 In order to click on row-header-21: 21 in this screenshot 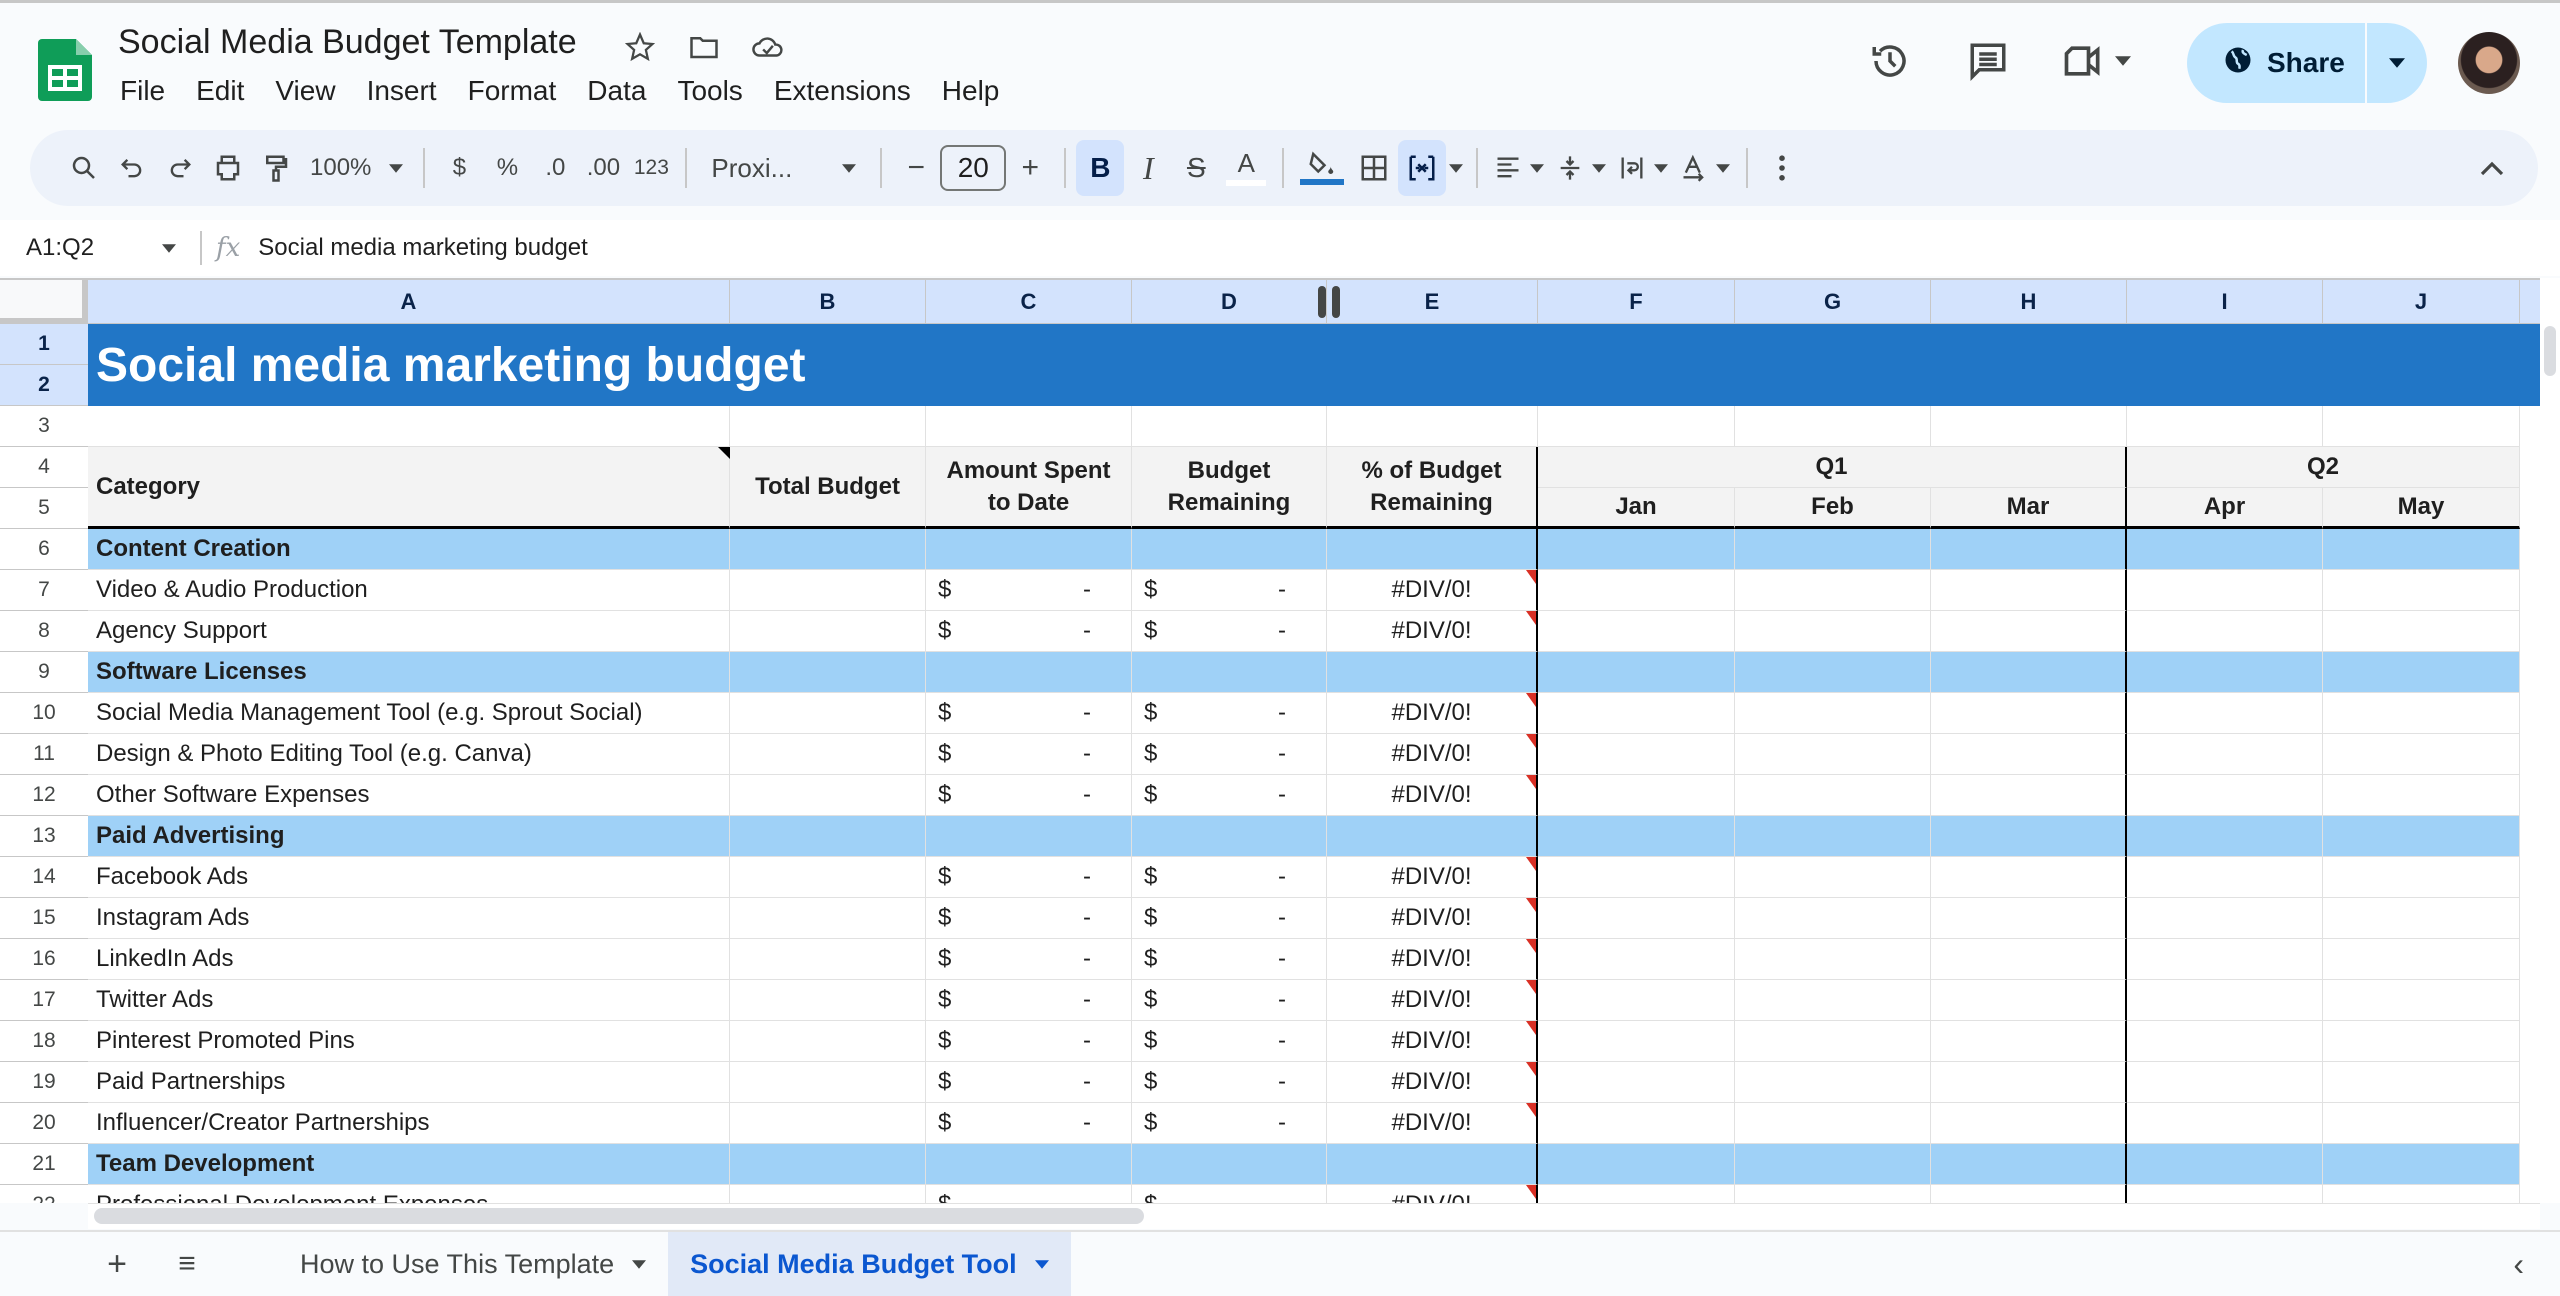, I will do `click(44, 1164)`.